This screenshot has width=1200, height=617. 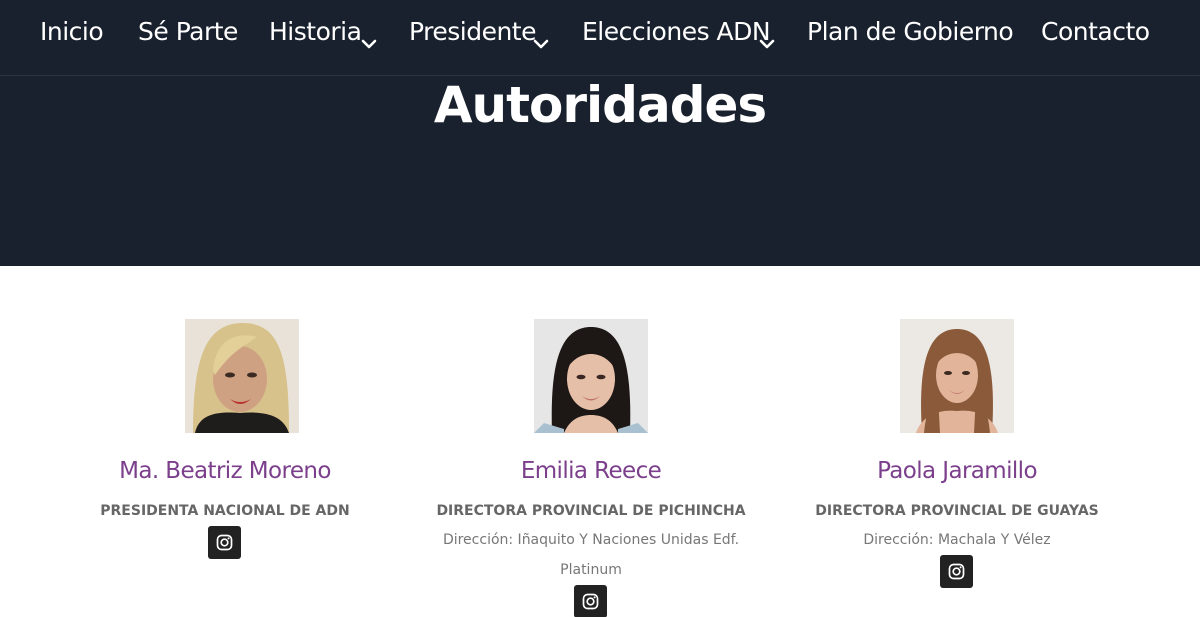 What do you see at coordinates (600, 105) in the screenshot?
I see `page-title: Autoridades` at bounding box center [600, 105].